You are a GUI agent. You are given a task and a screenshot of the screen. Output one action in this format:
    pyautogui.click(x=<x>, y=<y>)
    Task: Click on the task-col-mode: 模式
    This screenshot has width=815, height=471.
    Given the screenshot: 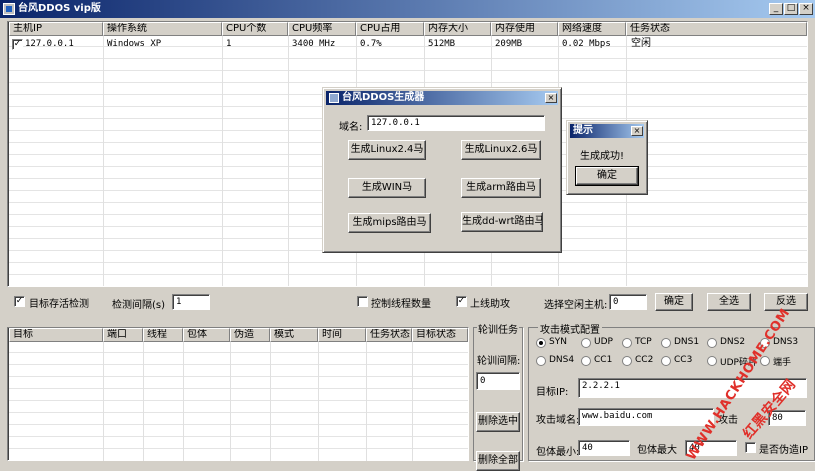 What is the action you would take?
    pyautogui.click(x=294, y=335)
    